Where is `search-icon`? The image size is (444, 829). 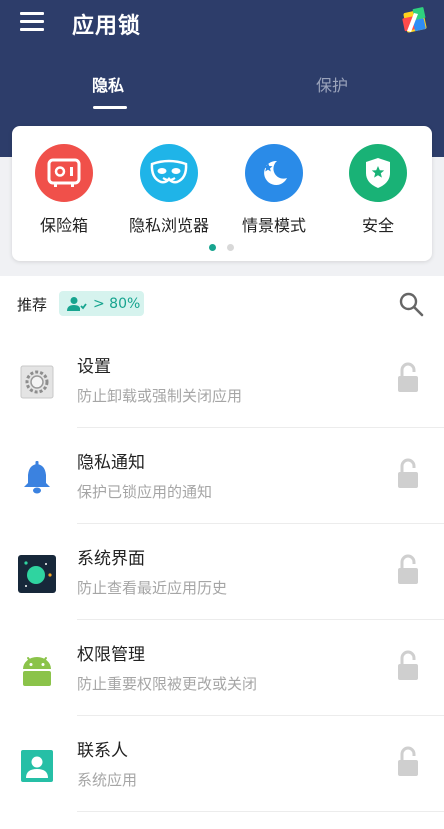
search-icon is located at coordinates (411, 304).